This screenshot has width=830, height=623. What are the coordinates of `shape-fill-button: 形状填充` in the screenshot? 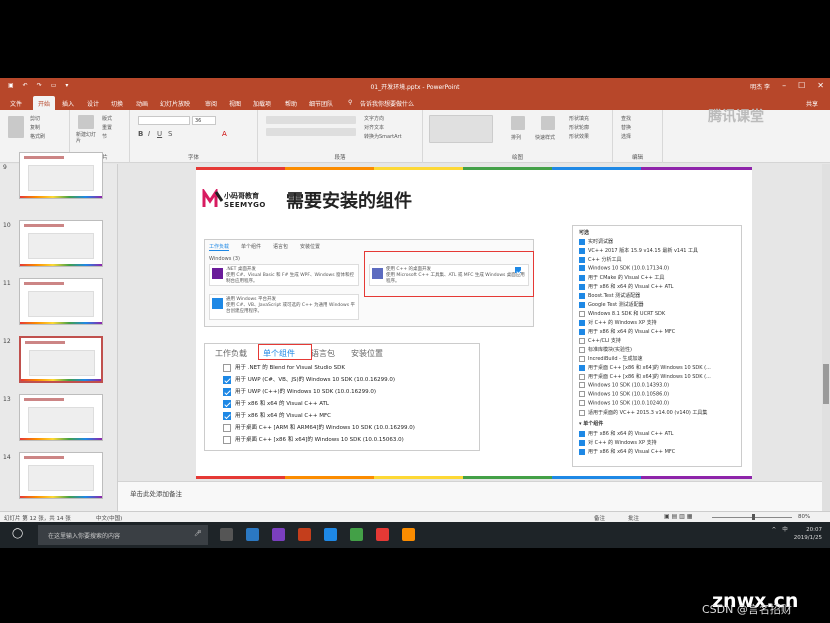 It's located at (579, 118).